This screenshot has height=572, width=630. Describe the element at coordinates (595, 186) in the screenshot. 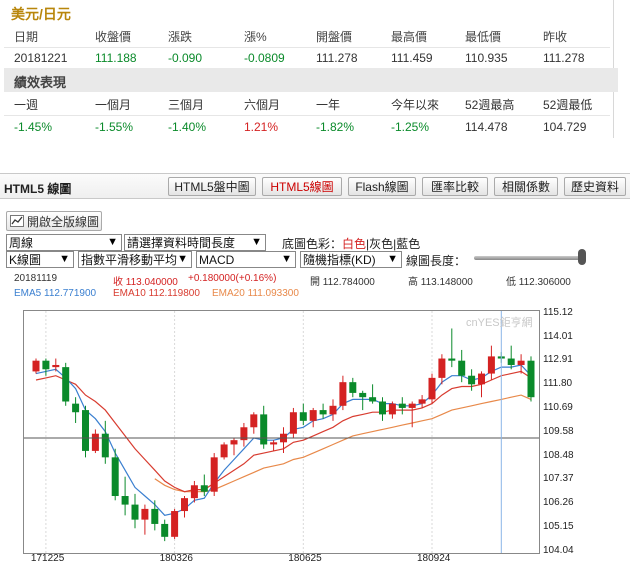

I see `tab-history: 歷史資料` at that location.